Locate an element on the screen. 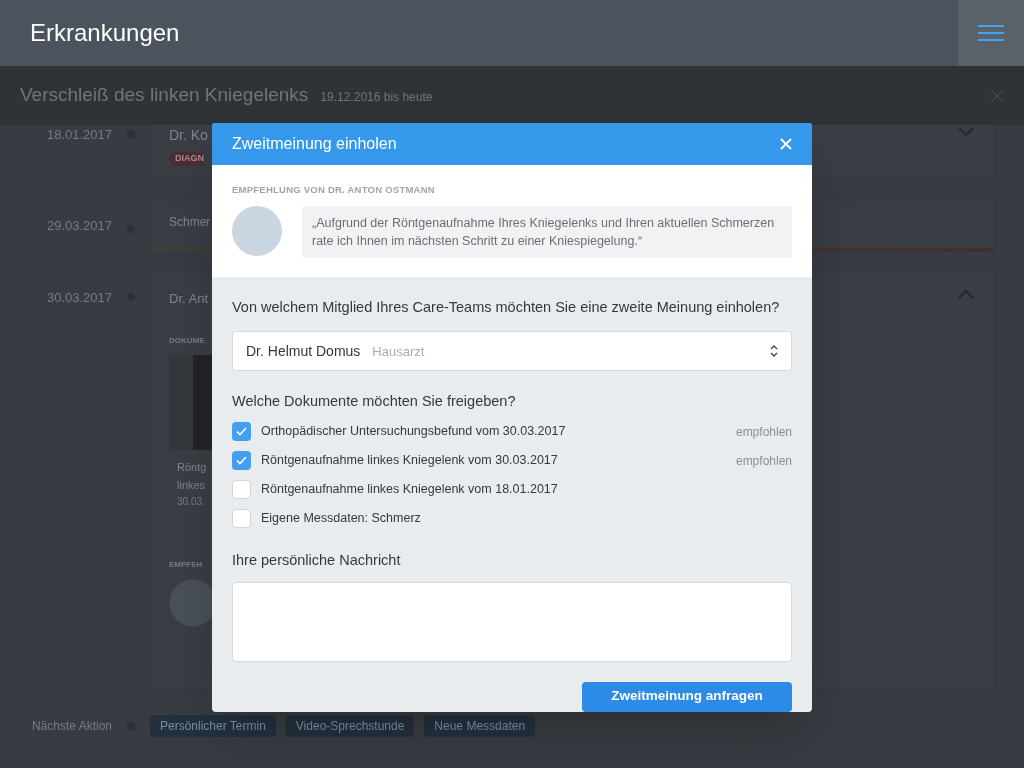  document-title: linkes is located at coordinates (191, 485).